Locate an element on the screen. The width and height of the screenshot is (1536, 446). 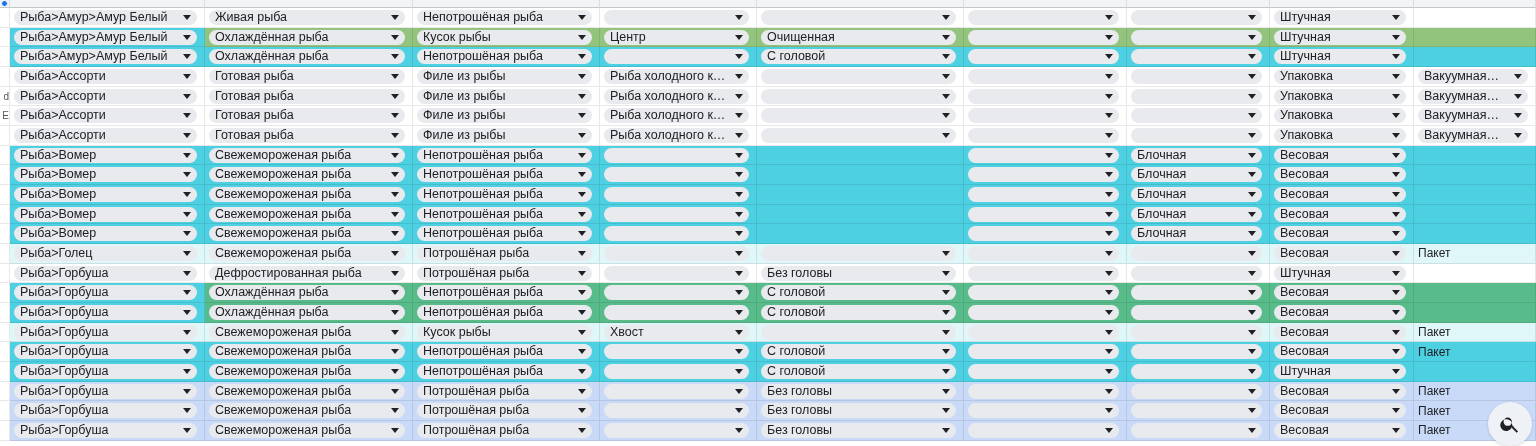
dropdown-chip: Живая рыба is located at coordinates (307, 17).